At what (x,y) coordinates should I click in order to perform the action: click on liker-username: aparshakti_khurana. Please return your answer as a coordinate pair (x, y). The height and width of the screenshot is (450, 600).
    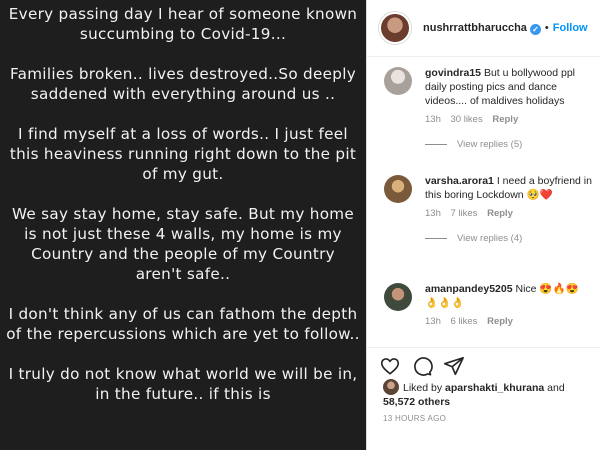
    Looking at the image, I should click on (494, 388).